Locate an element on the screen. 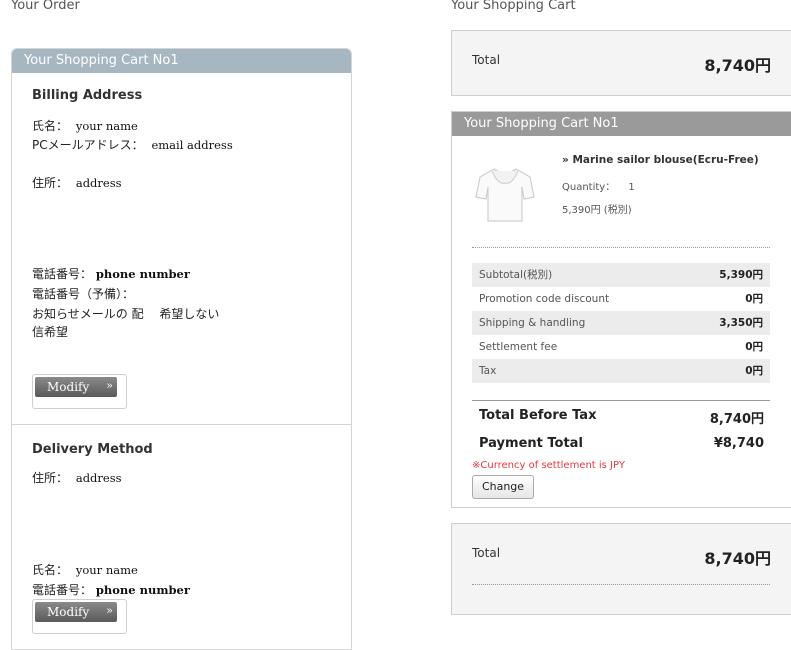 This screenshot has width=791, height=650. product-quantity-row: Quantity： 1 is located at coordinates (598, 185).